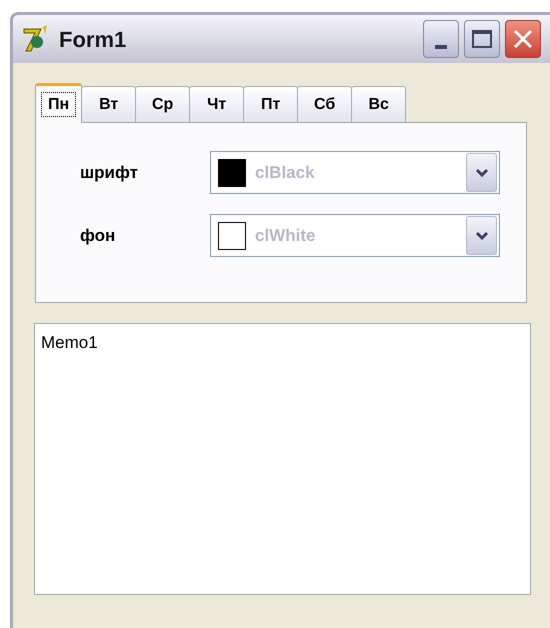  What do you see at coordinates (324, 104) in the screenshot?
I see `tab: Сб` at bounding box center [324, 104].